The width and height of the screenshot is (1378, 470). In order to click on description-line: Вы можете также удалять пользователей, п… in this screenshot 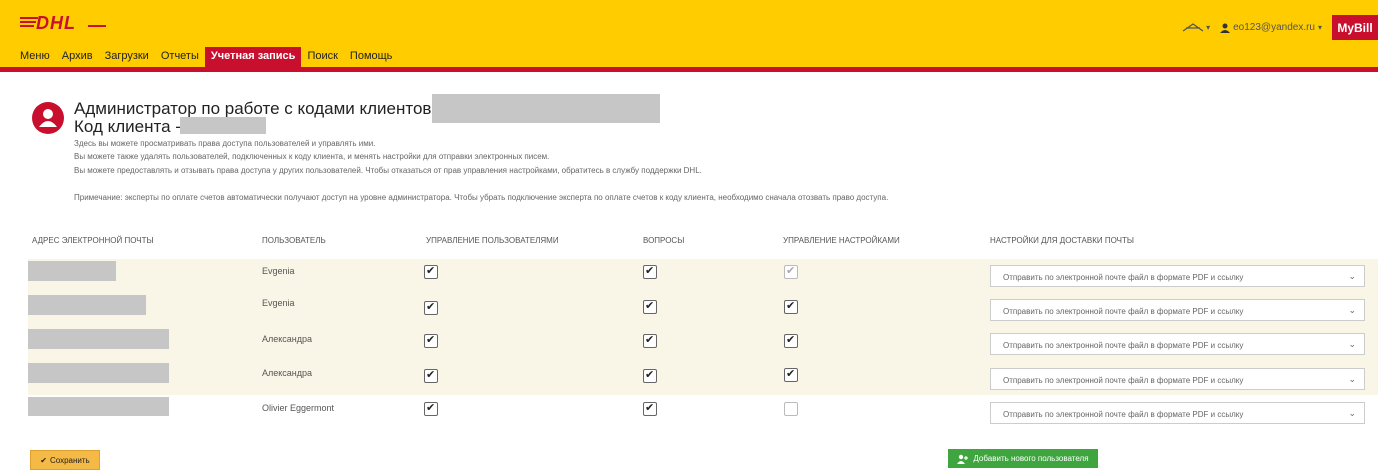, I will do `click(312, 156)`.